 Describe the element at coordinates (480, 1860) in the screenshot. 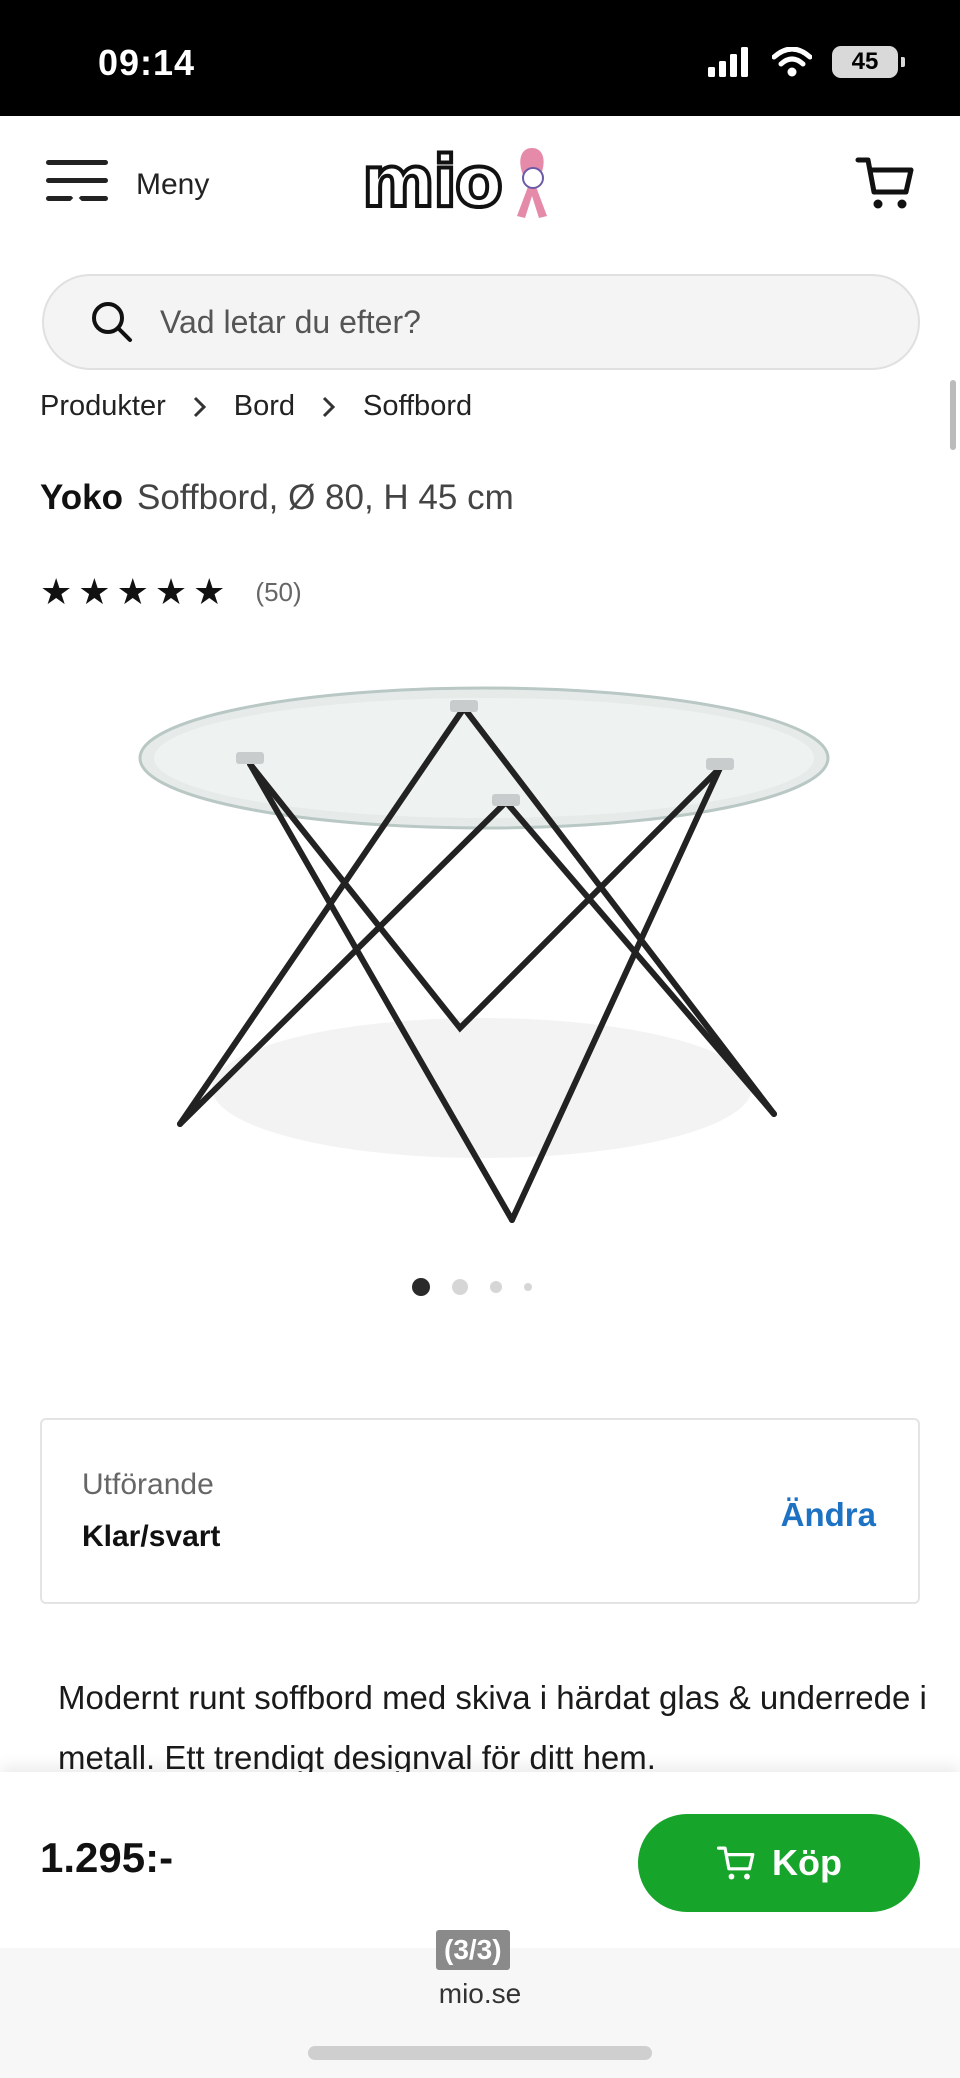

I see `buy-bar: 1.295:- Köp` at that location.